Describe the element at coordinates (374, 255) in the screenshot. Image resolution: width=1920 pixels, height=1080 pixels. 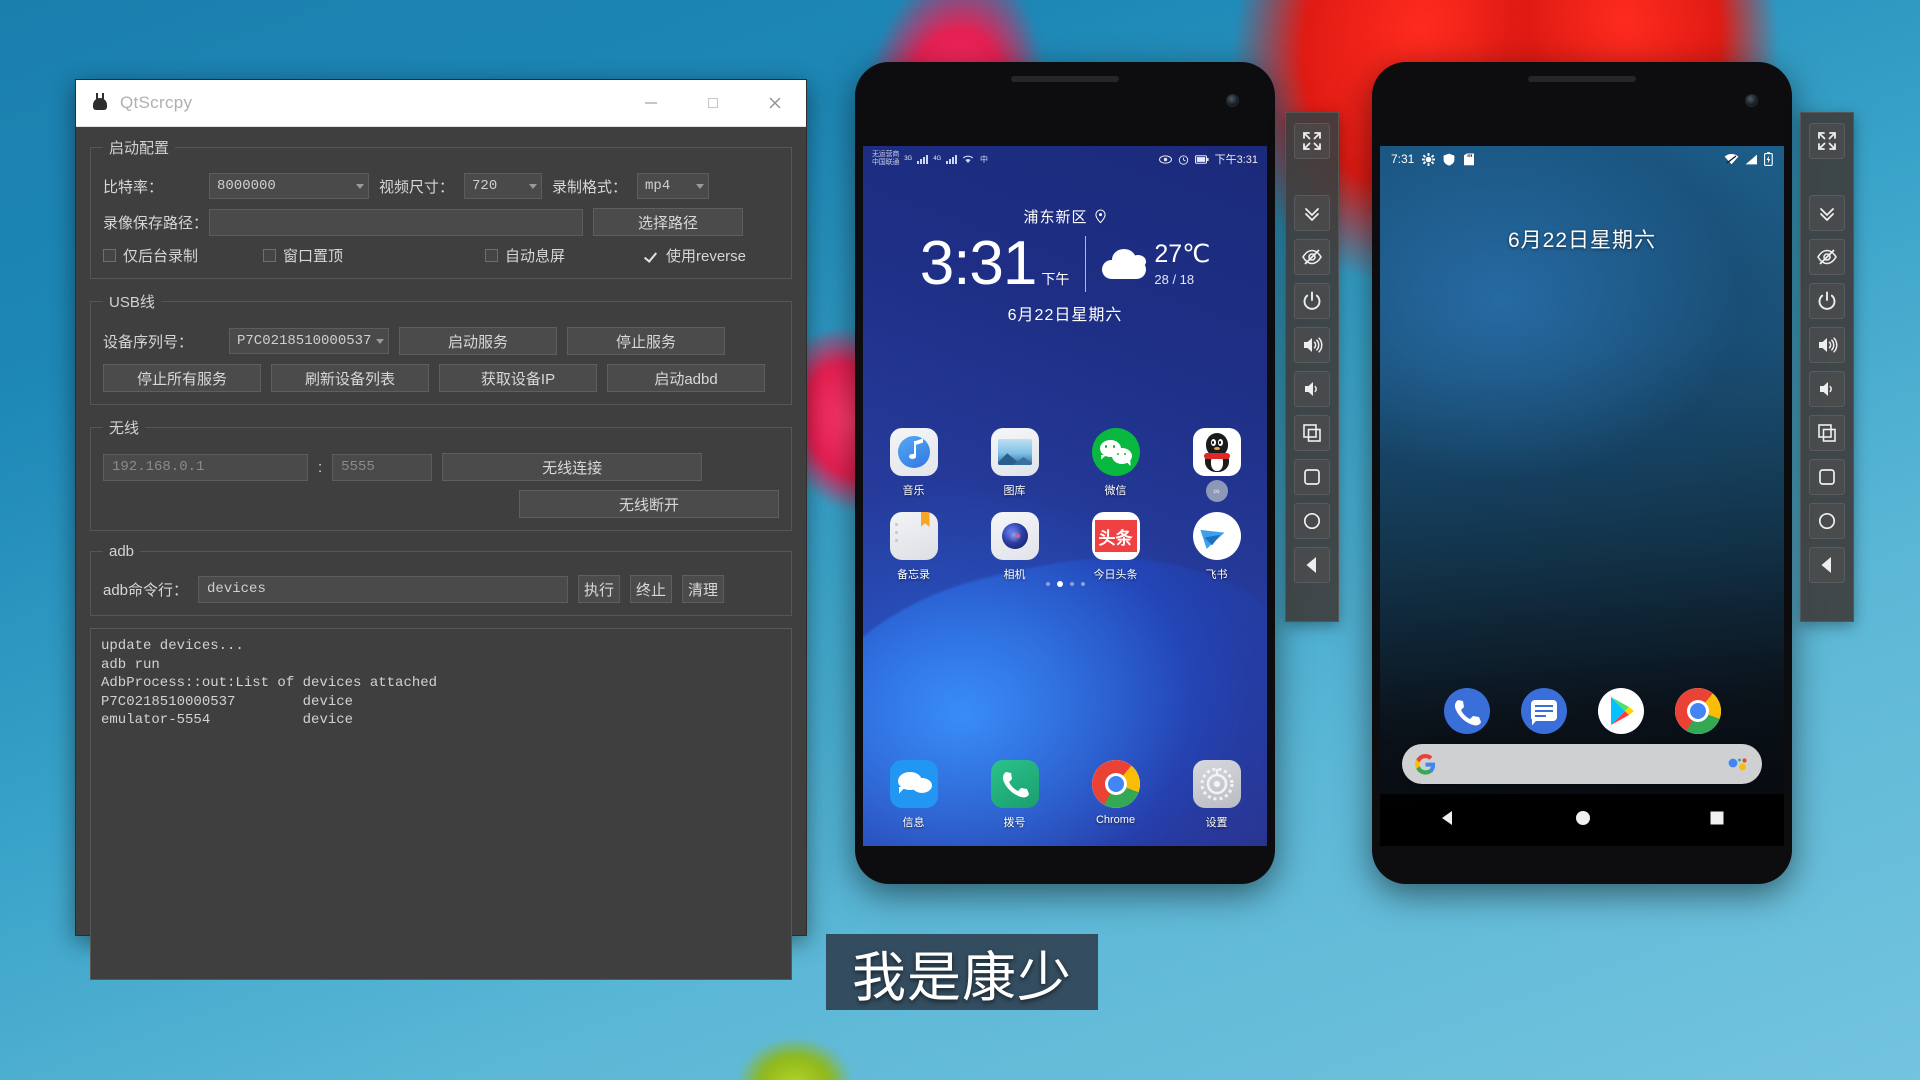
I see `checkbox-always-on-top: 窗口置顶` at that location.